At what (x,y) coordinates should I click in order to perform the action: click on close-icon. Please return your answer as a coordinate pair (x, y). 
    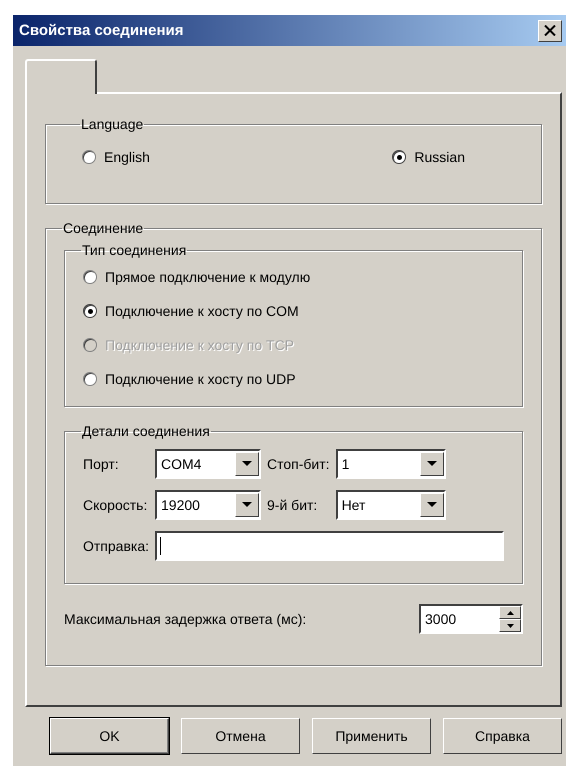
    Looking at the image, I should click on (550, 30).